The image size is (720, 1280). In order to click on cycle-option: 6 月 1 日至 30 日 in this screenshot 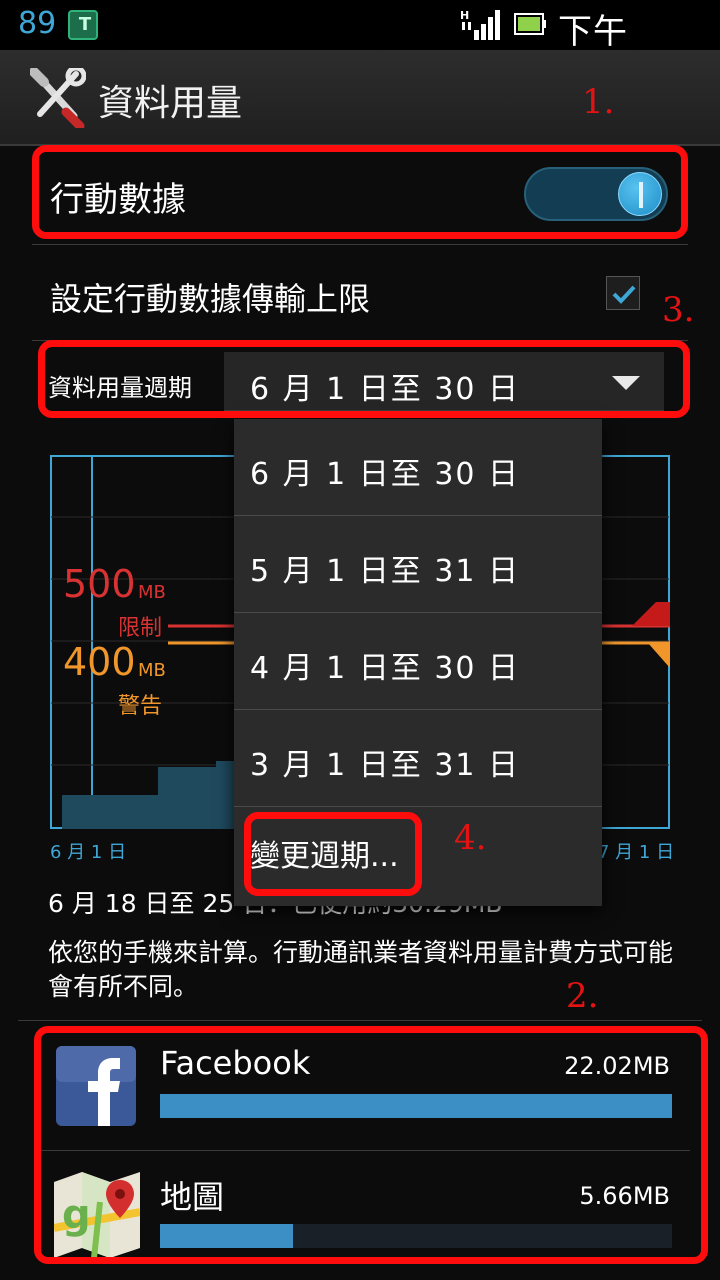, I will do `click(418, 467)`.